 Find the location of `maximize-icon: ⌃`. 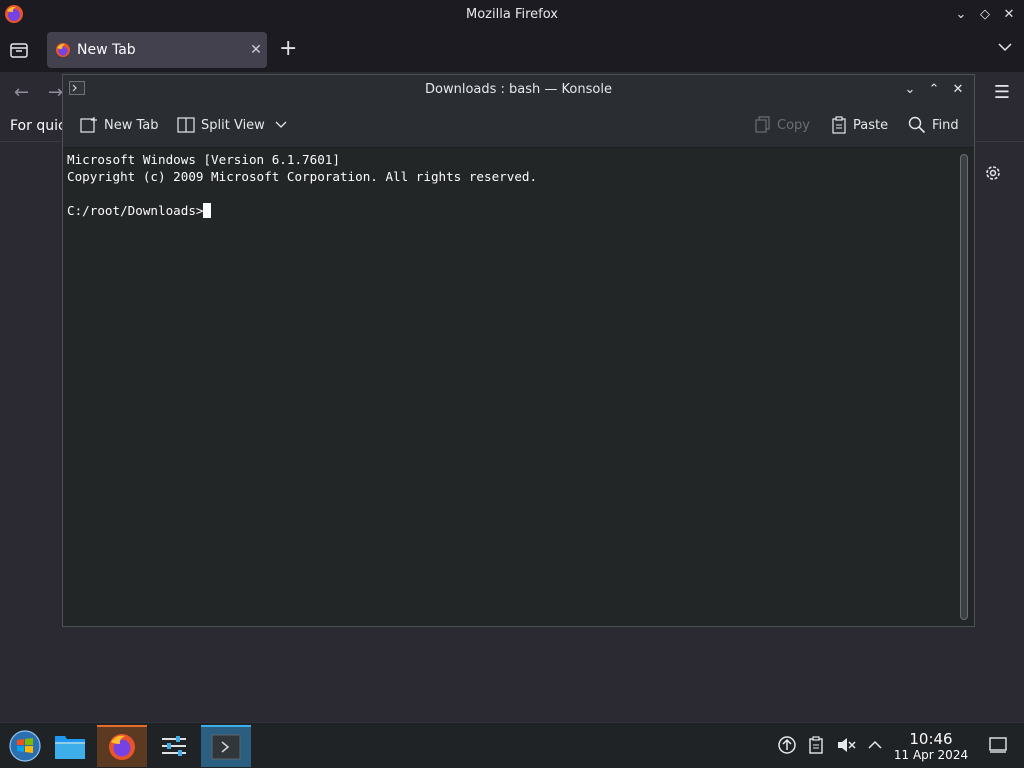

maximize-icon: ⌃ is located at coordinates (934, 89).